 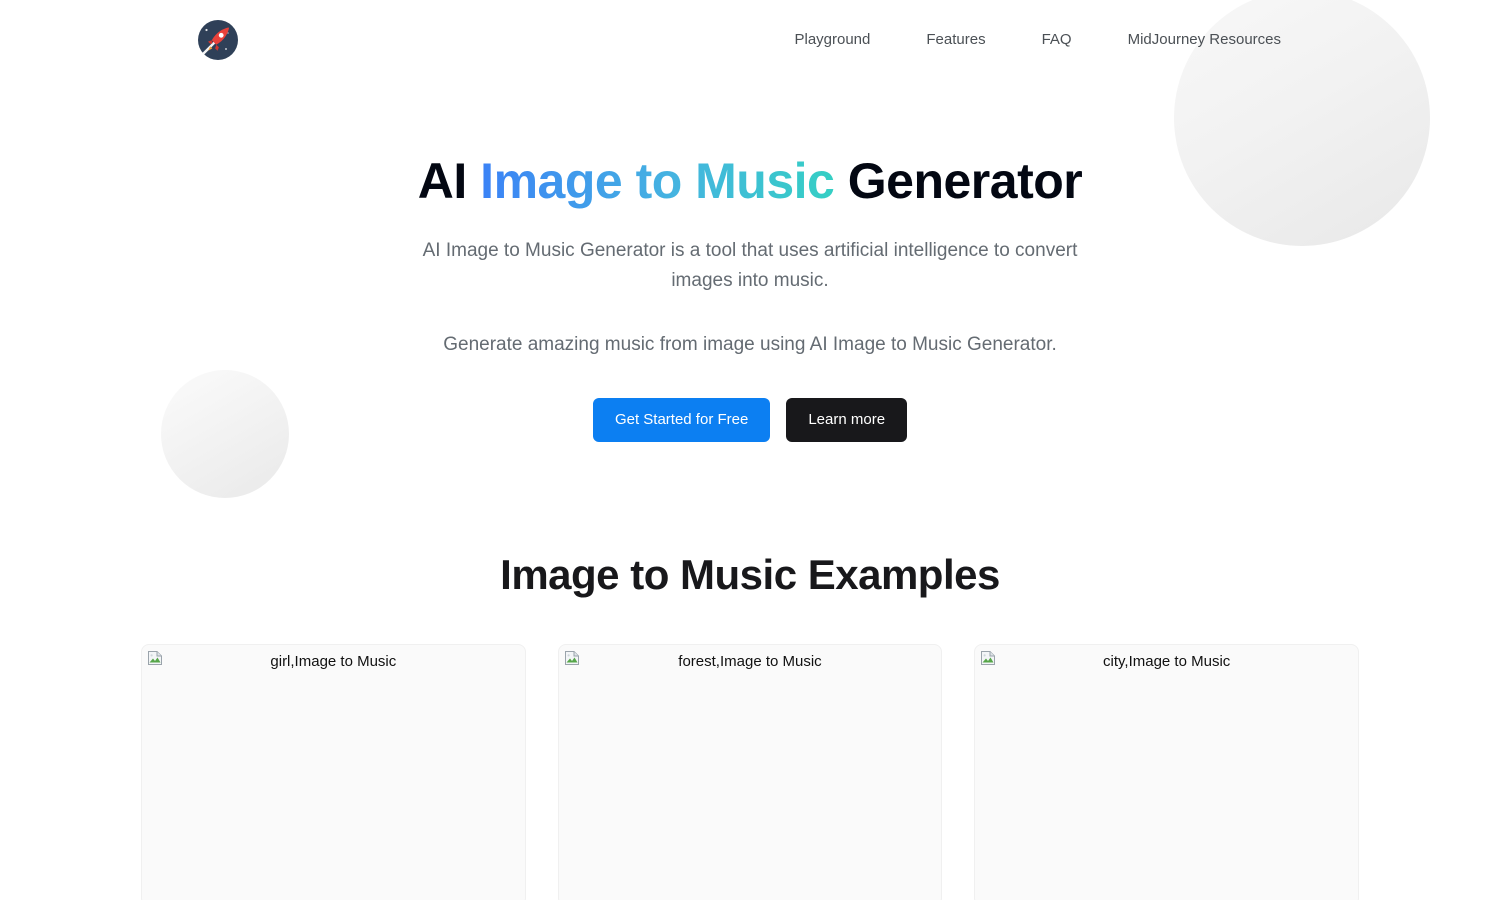 I want to click on nav-item-midjourney-resources: MidJourney Resources, so click(x=1190, y=40).